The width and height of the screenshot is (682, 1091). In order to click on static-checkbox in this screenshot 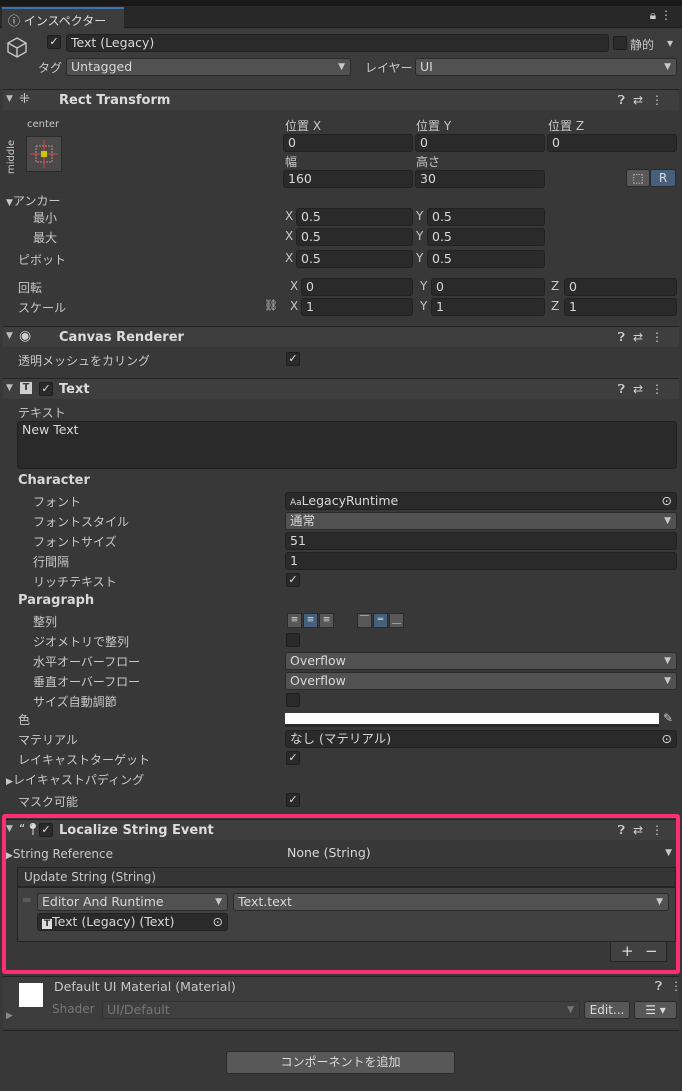, I will do `click(620, 43)`.